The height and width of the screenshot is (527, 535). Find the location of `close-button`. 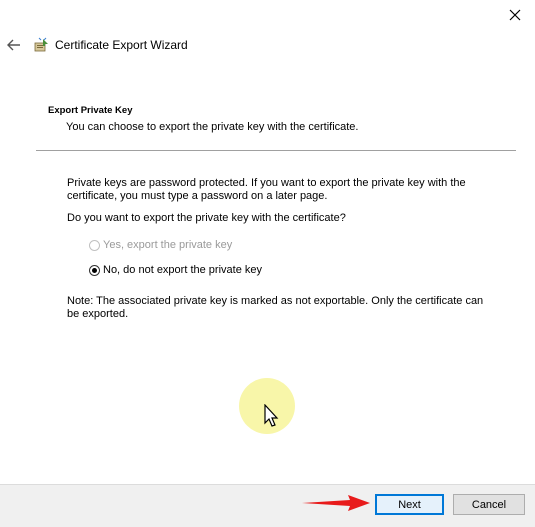

close-button is located at coordinates (515, 15).